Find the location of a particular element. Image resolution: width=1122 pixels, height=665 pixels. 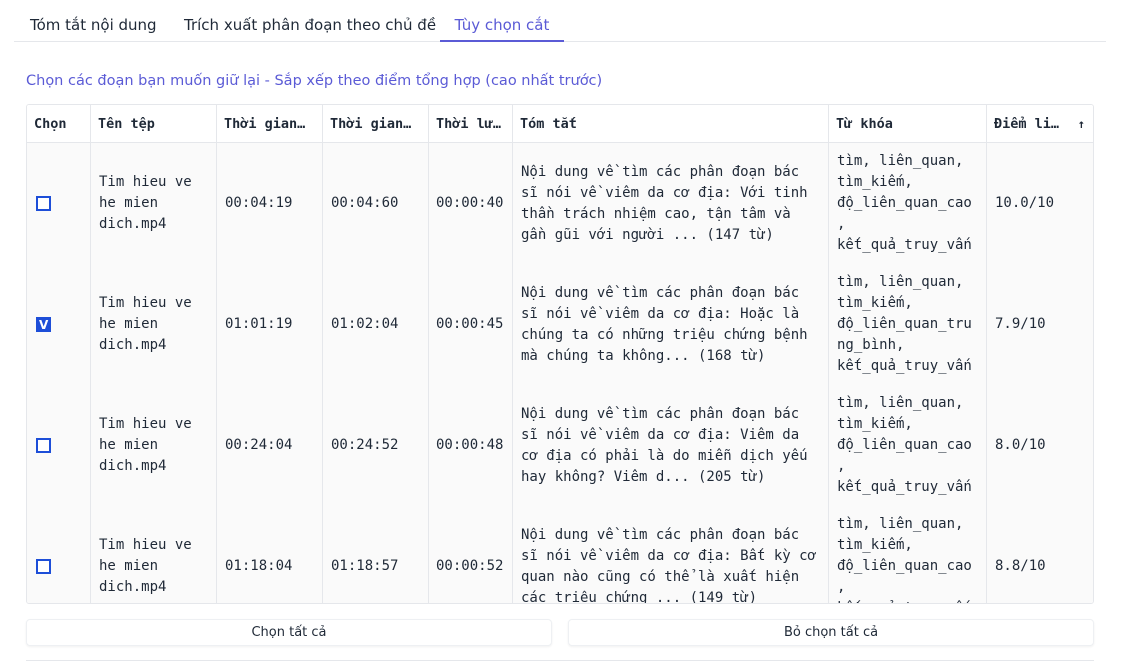

duration-cell: 00:00:40 is located at coordinates (471, 203).